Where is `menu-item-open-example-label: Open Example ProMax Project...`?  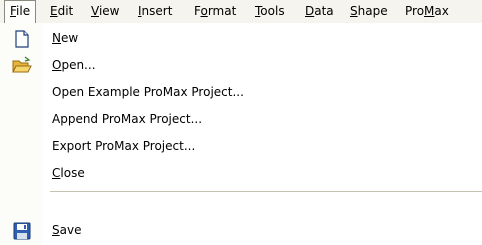
menu-item-open-example-label: Open Example ProMax Project... is located at coordinates (148, 92).